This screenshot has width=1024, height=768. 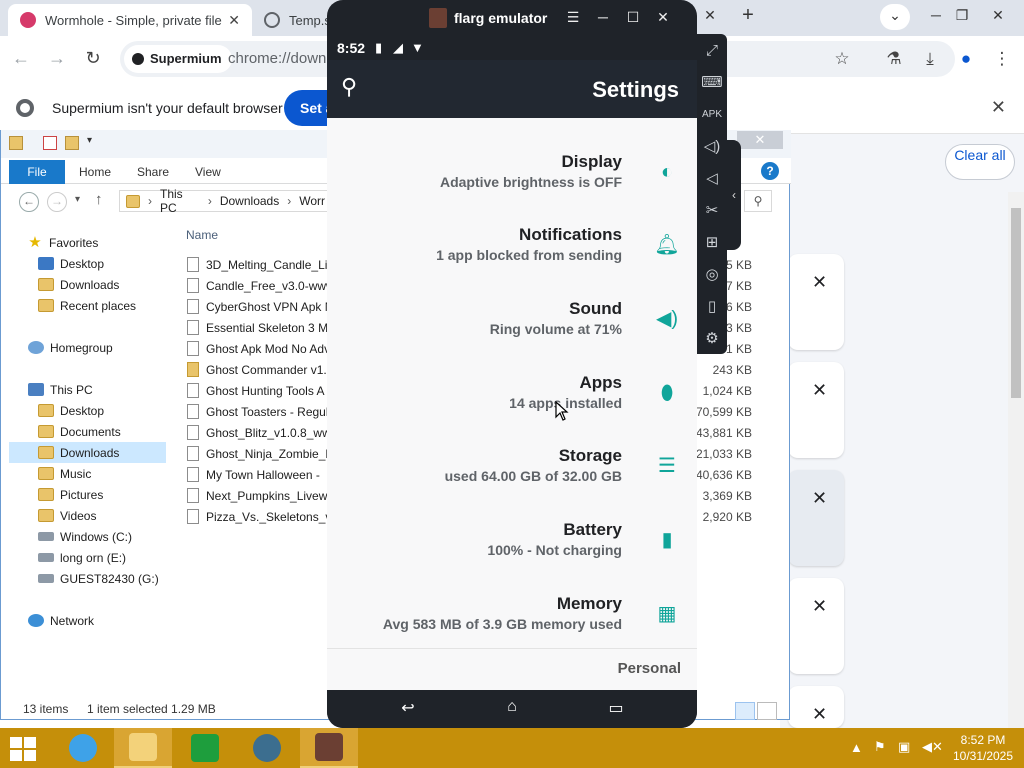 What do you see at coordinates (895, 17) in the screenshot?
I see `tab-search-button: ⌄` at bounding box center [895, 17].